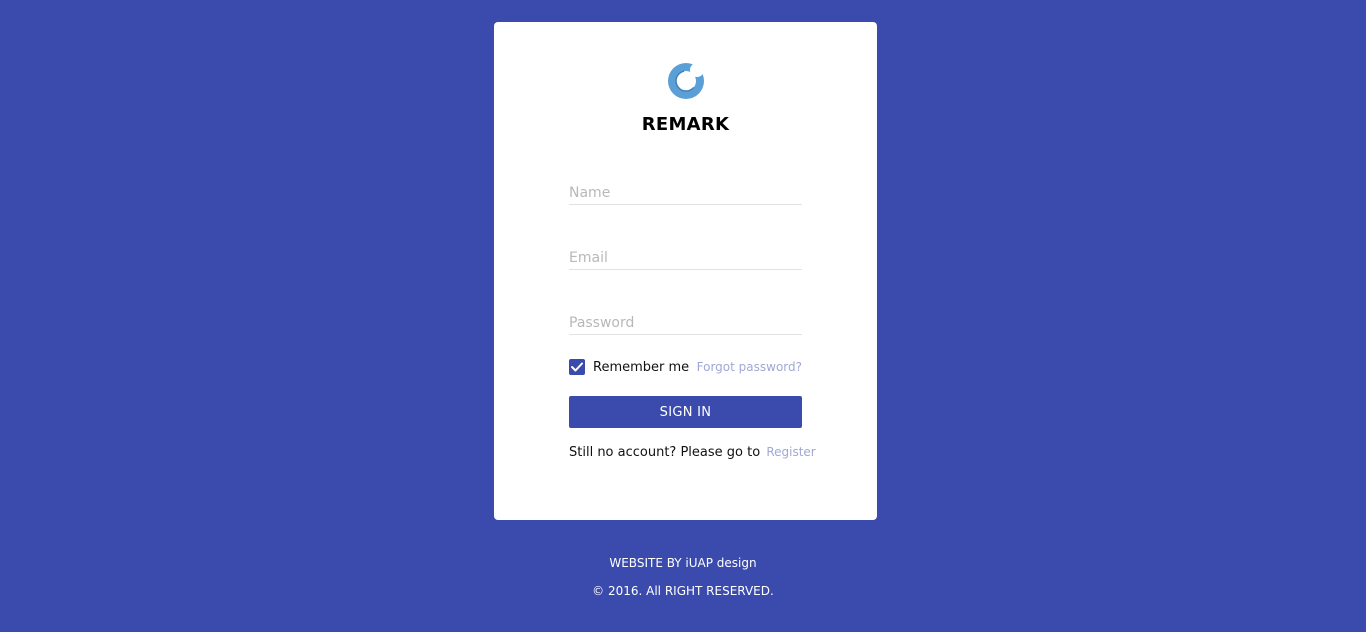 This screenshot has width=1366, height=632. I want to click on email-input, so click(685, 258).